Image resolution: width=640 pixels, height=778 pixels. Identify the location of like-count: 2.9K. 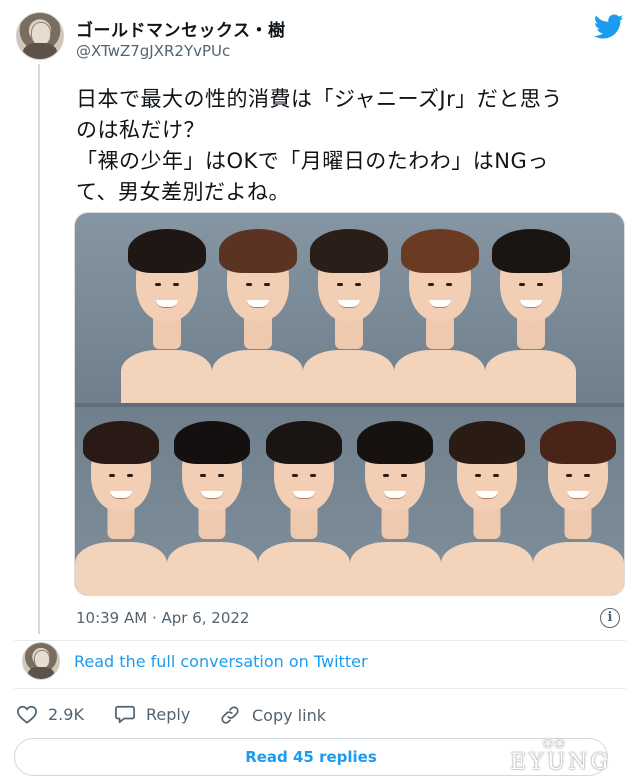
(66, 714).